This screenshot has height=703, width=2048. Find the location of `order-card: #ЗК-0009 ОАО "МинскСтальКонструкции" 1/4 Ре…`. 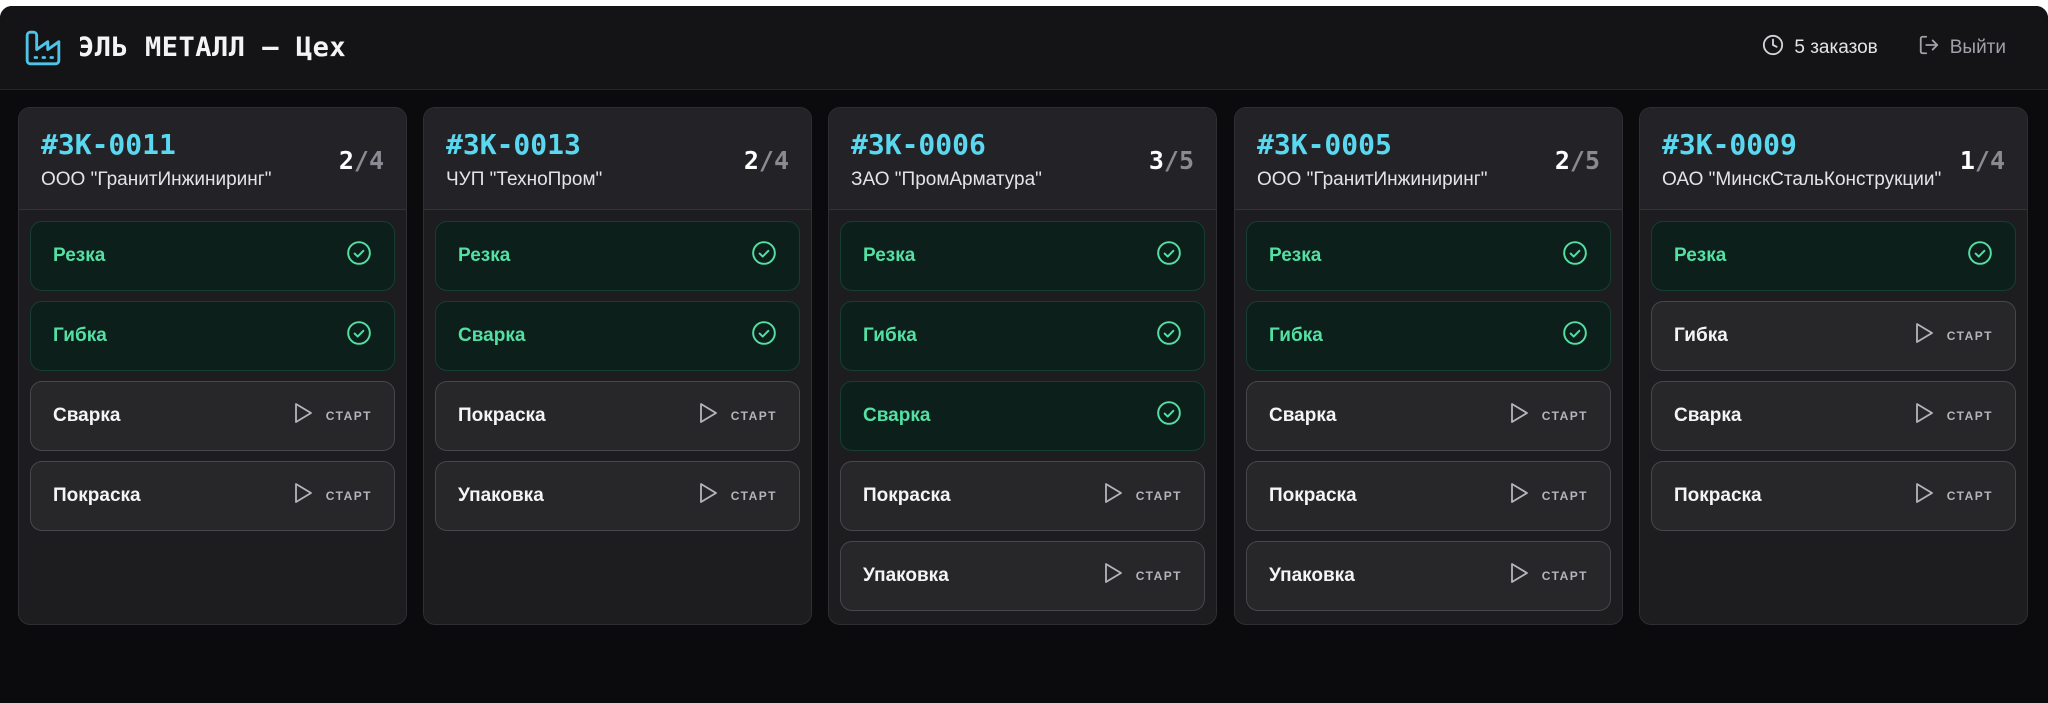

order-card: #ЗК-0009 ОАО "МинскСтальКонструкции" 1/4 Ре… is located at coordinates (1833, 366).